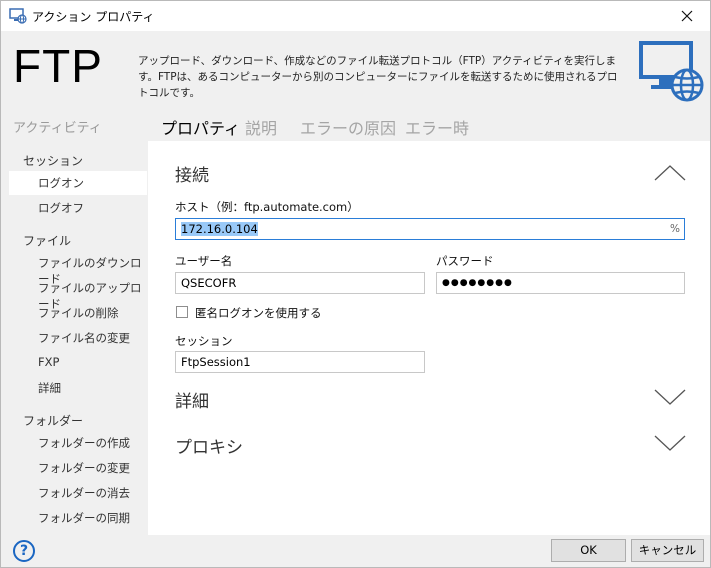  I want to click on username-label: ユーザー名, so click(204, 261).